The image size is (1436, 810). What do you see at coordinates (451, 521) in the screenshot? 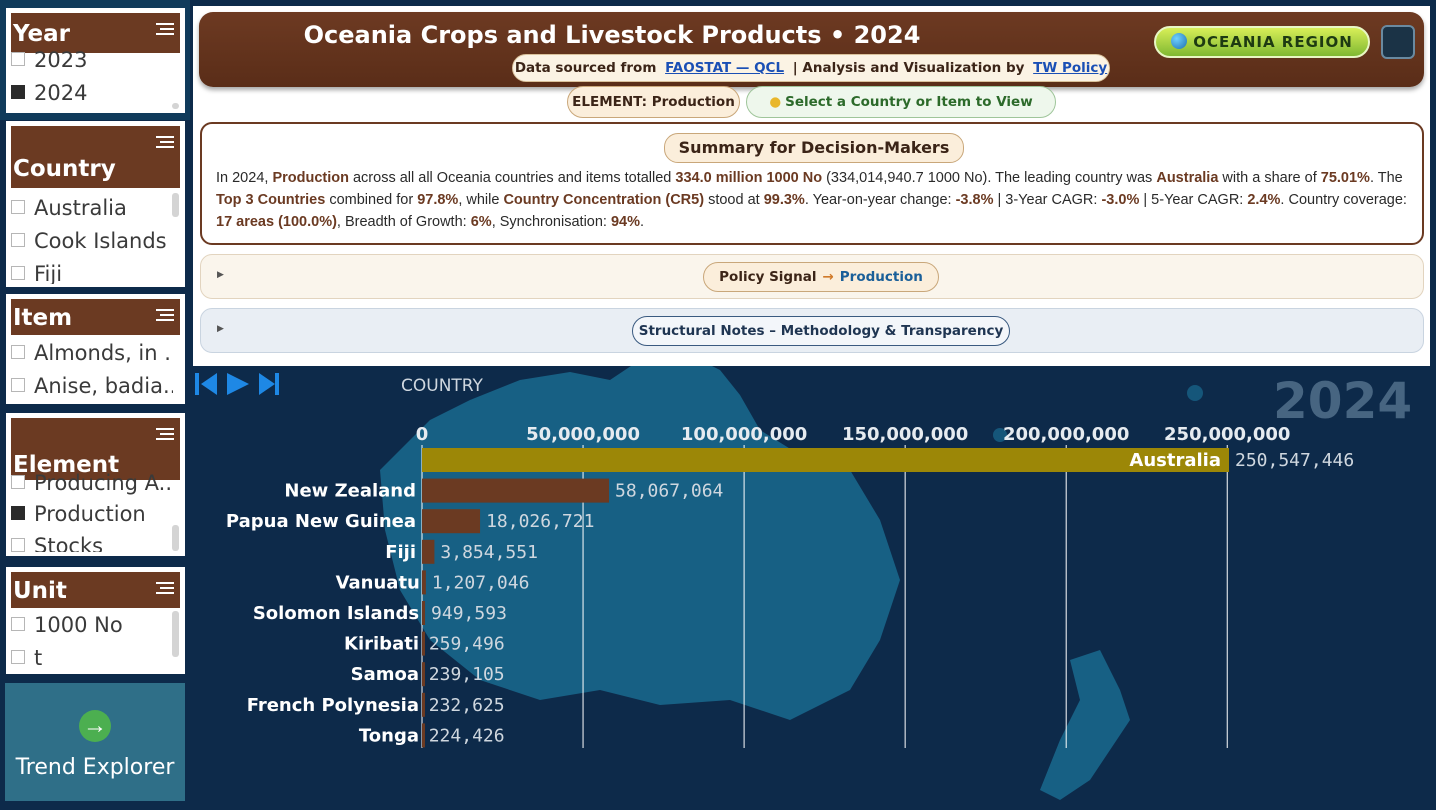
I see `bar-papua-new-guinea` at bounding box center [451, 521].